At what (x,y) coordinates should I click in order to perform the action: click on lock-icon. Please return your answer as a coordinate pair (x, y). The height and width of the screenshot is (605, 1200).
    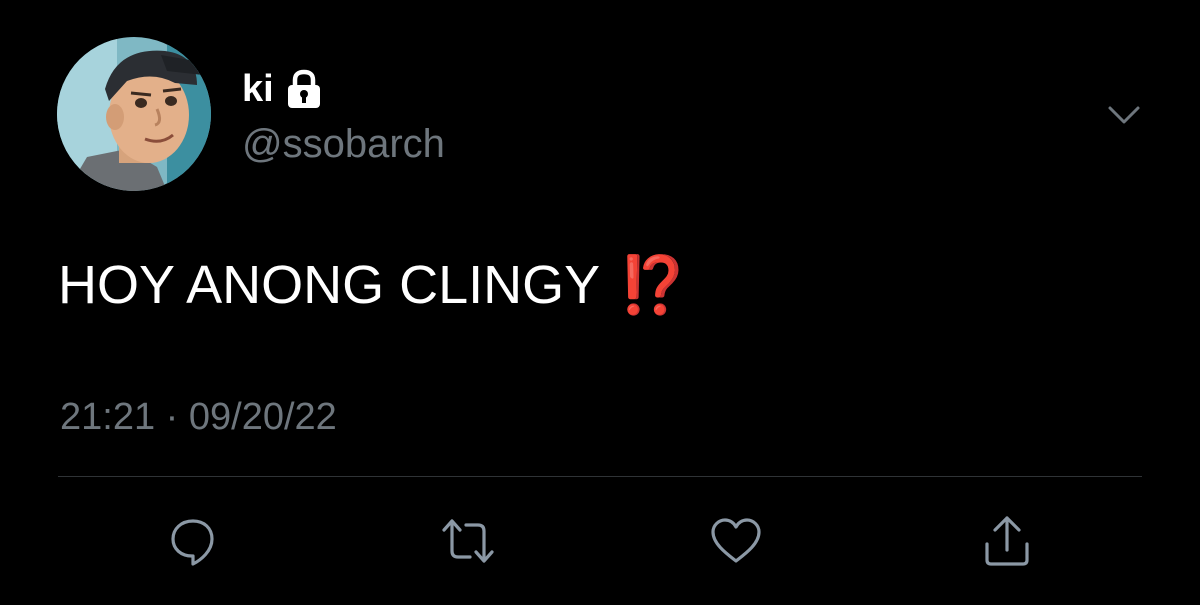
    Looking at the image, I should click on (304, 89).